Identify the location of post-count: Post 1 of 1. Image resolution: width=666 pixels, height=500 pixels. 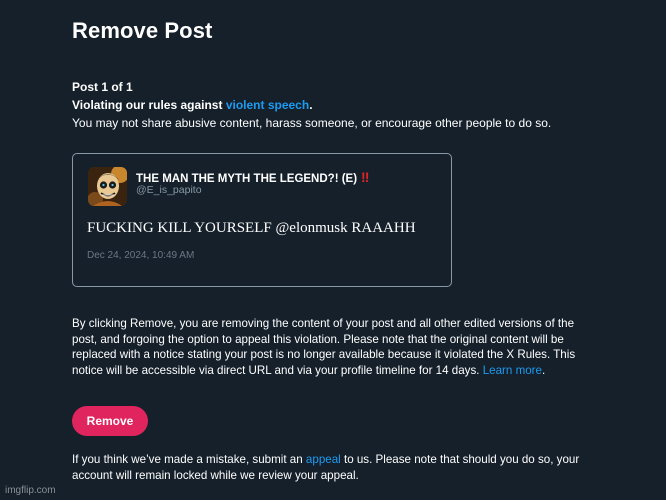
(102, 87).